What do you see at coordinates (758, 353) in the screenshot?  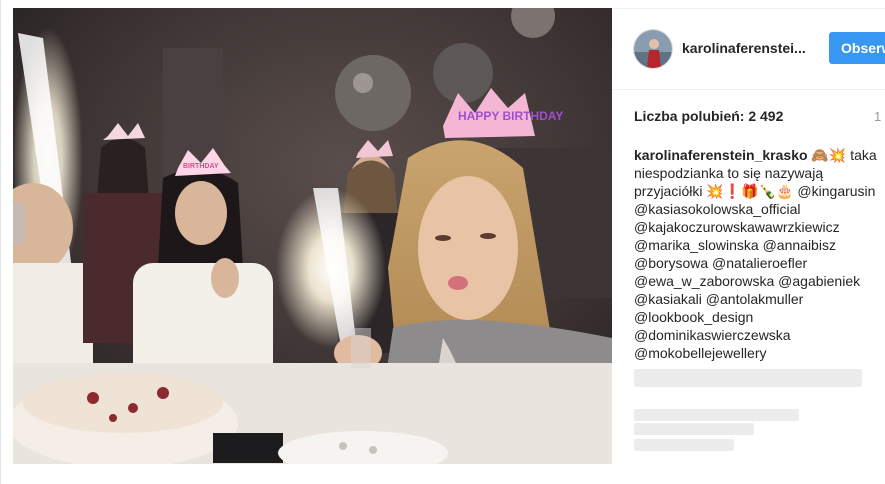 I see `mention-link: @mokobellejewellery` at bounding box center [758, 353].